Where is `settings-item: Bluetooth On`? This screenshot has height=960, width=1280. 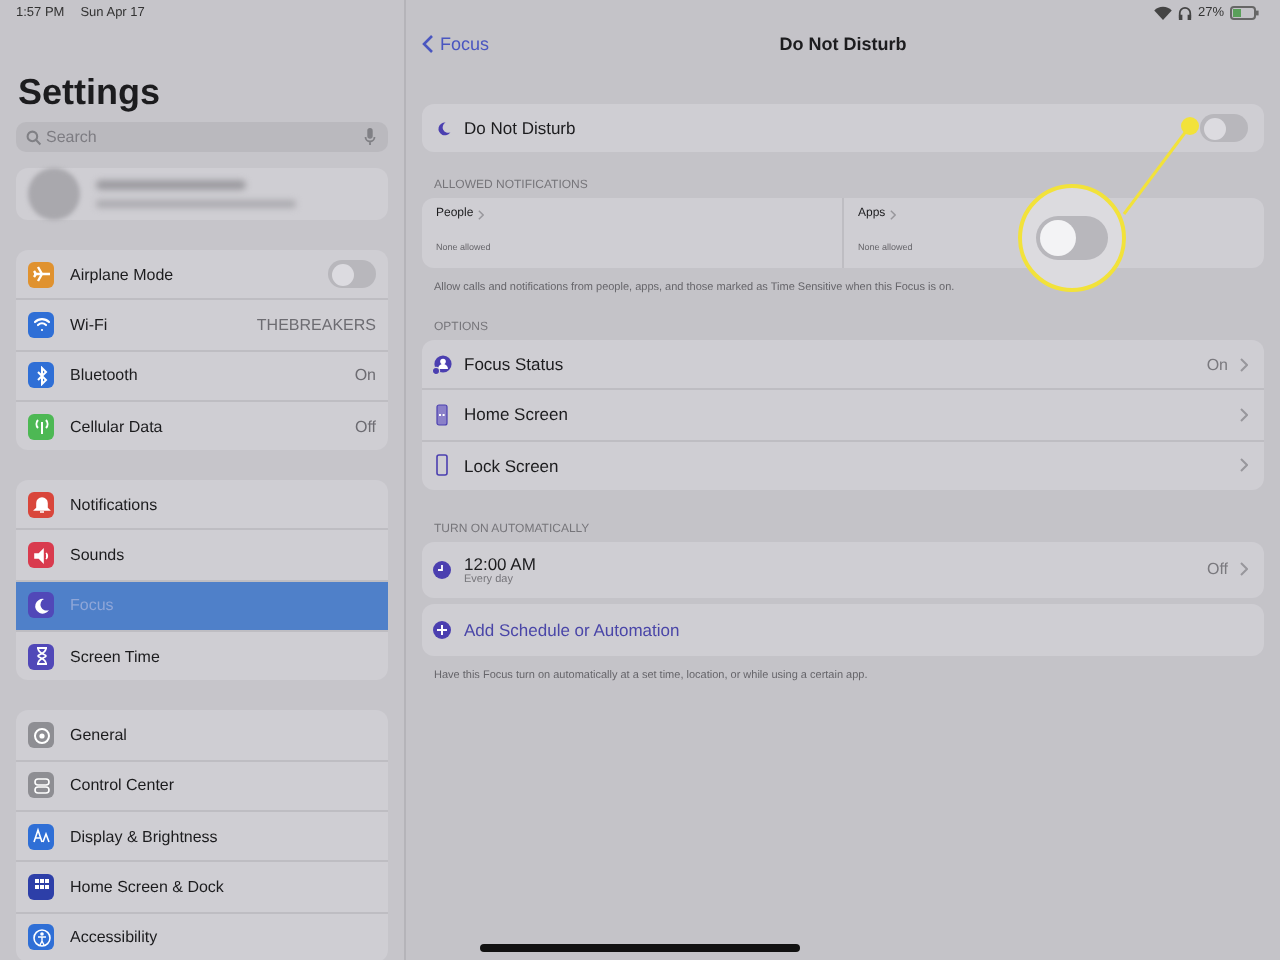
settings-item: Bluetooth On is located at coordinates (202, 376).